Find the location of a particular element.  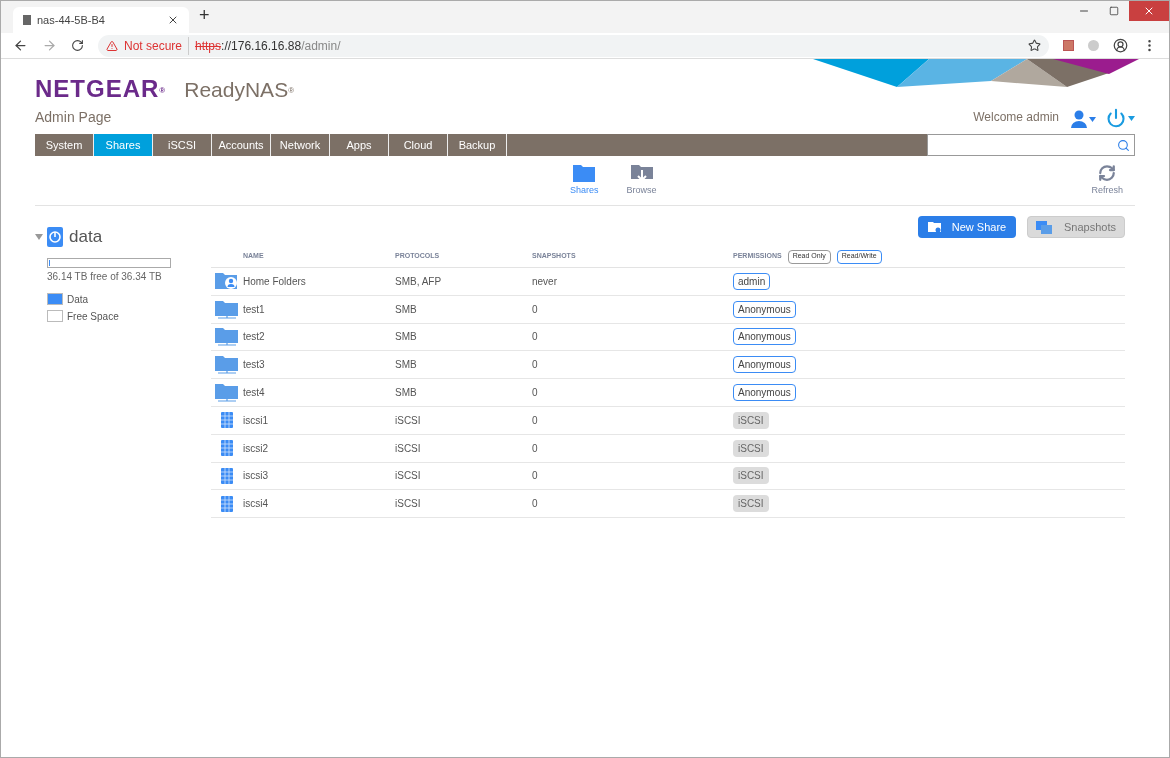

security-label: Not secure is located at coordinates (157, 45).